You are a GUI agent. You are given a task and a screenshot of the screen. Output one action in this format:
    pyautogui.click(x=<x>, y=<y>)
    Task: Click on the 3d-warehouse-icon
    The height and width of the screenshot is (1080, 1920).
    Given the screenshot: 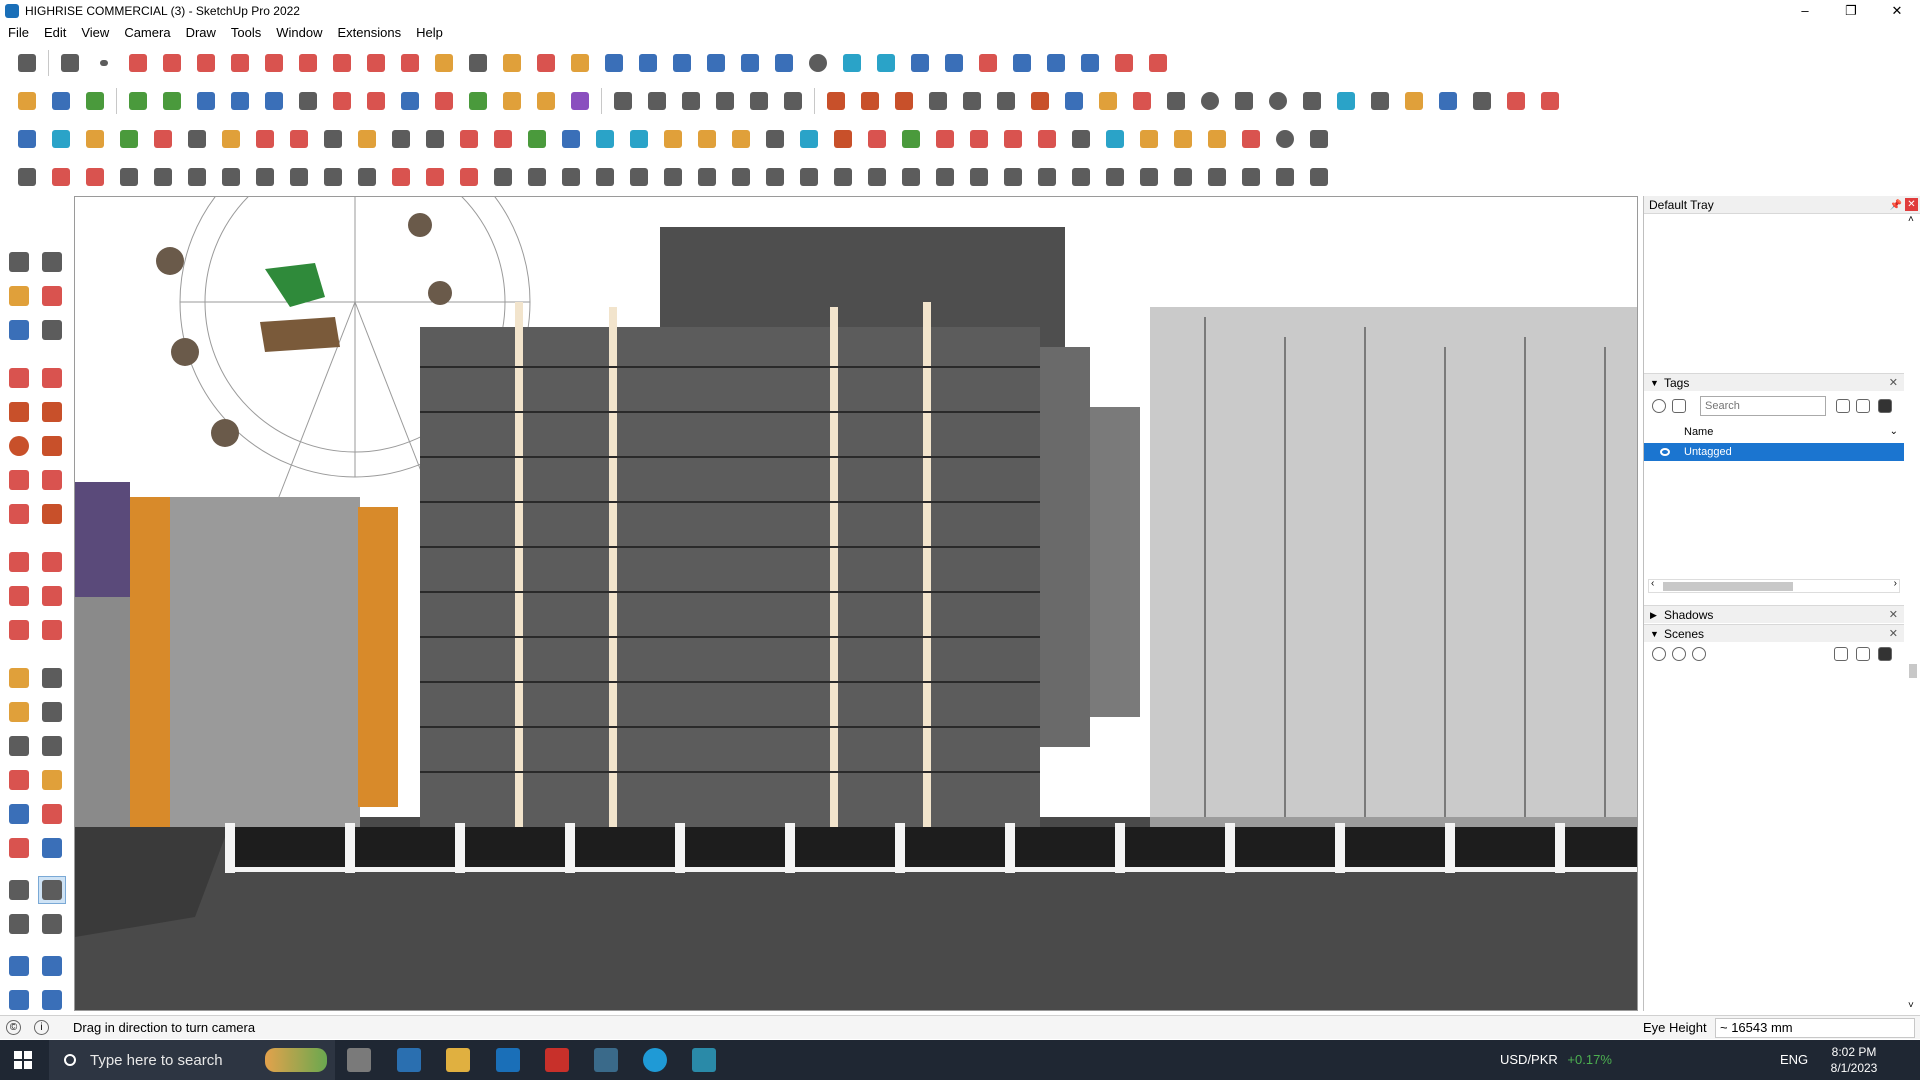 What is the action you would take?
    pyautogui.click(x=886, y=63)
    